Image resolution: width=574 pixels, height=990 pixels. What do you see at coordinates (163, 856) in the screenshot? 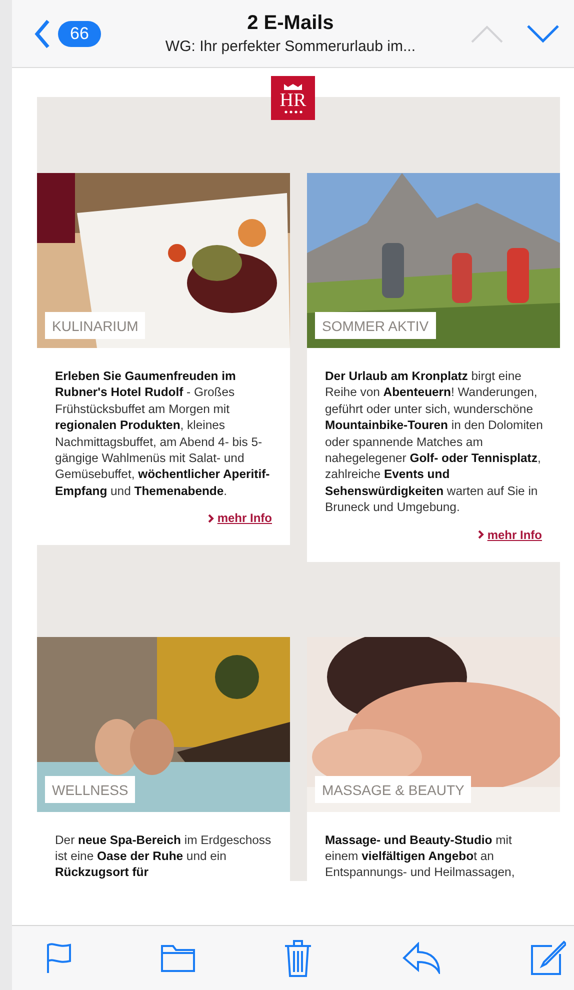
I see `description-text: Der neue Spa-Bereich im Erdgeschoss ist eine Oase der Ruhe und ein Rückzugsort für` at bounding box center [163, 856].